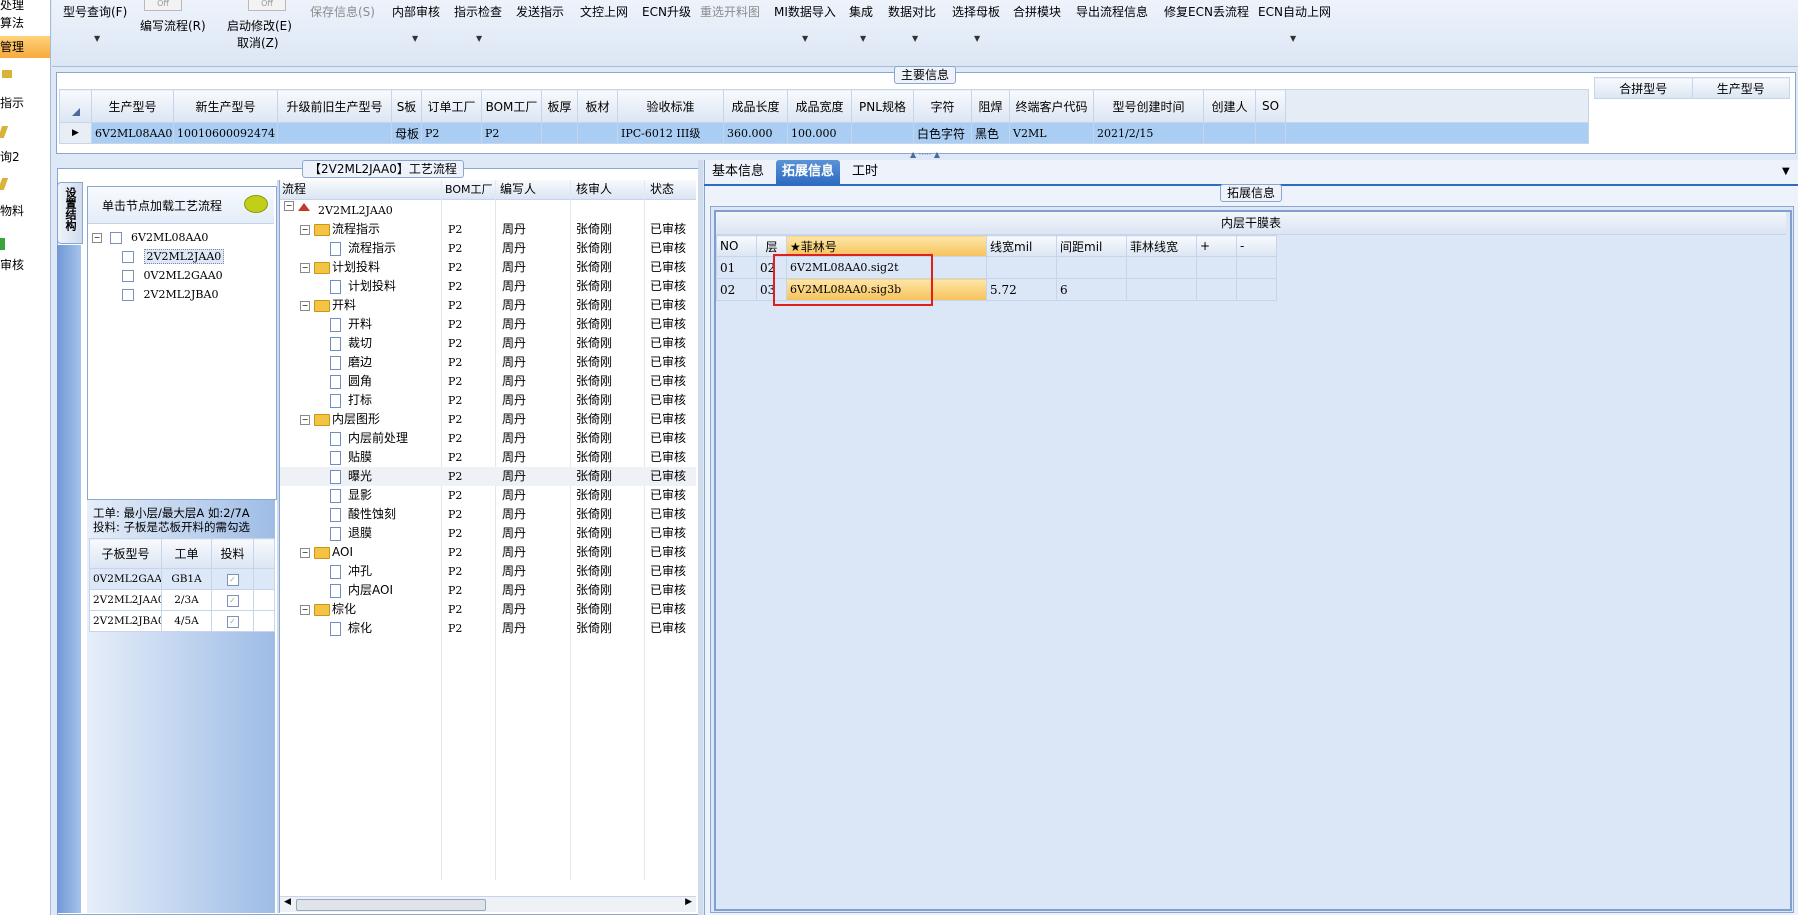 The height and width of the screenshot is (915, 1798). What do you see at coordinates (1161, 246) in the screenshot?
I see `column-header: 菲林线宽` at bounding box center [1161, 246].